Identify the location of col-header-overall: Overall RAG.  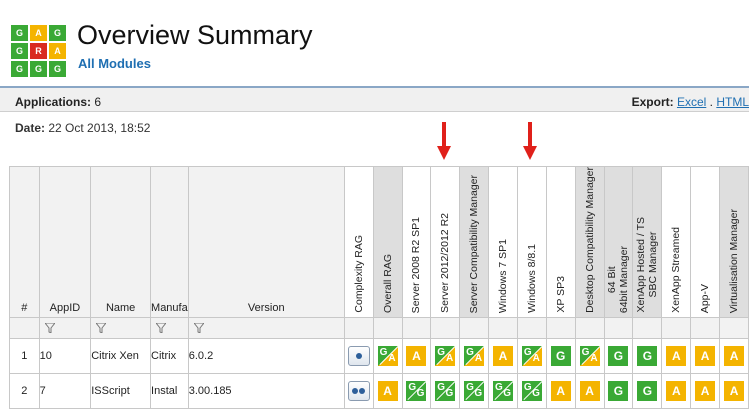
(387, 242).